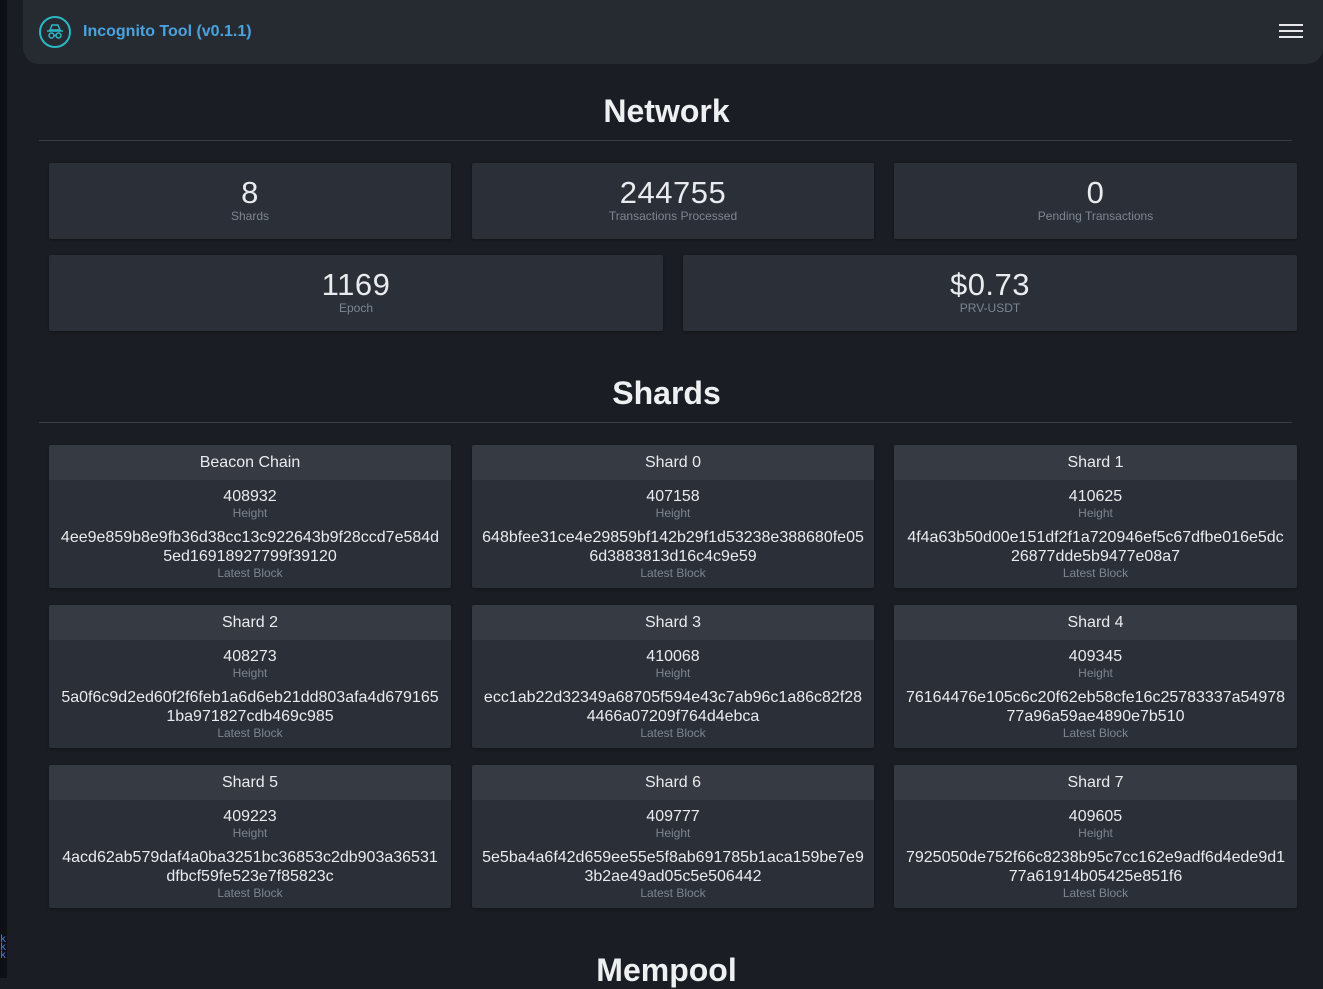 The height and width of the screenshot is (989, 1323). I want to click on hamburger-menu-icon, so click(1291, 31).